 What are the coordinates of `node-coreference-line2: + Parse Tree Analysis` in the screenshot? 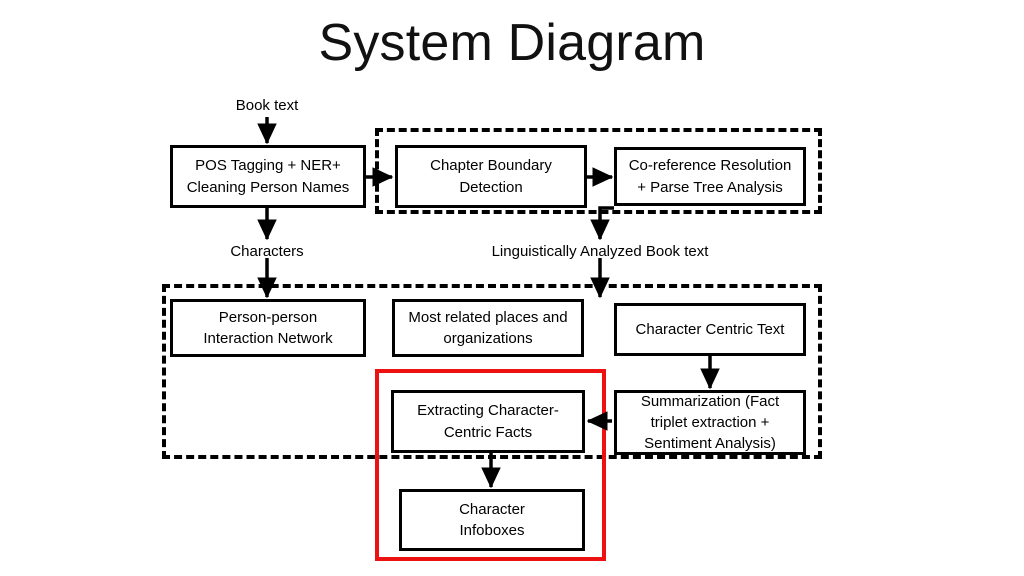 It's located at (710, 187).